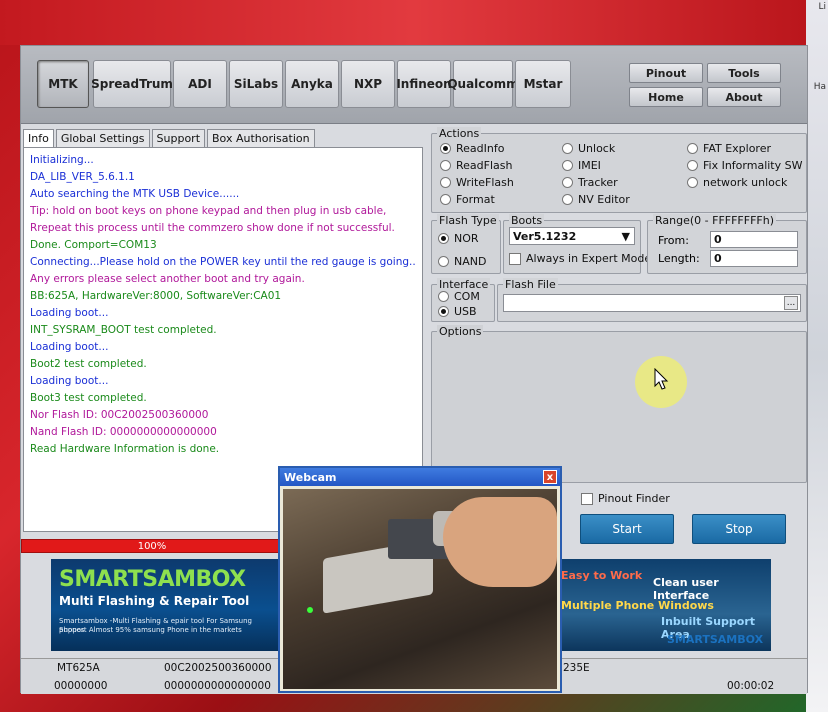 This screenshot has width=828, height=712. Describe the element at coordinates (596, 199) in the screenshot. I see `radio-nv-editor: NV Editor` at that location.